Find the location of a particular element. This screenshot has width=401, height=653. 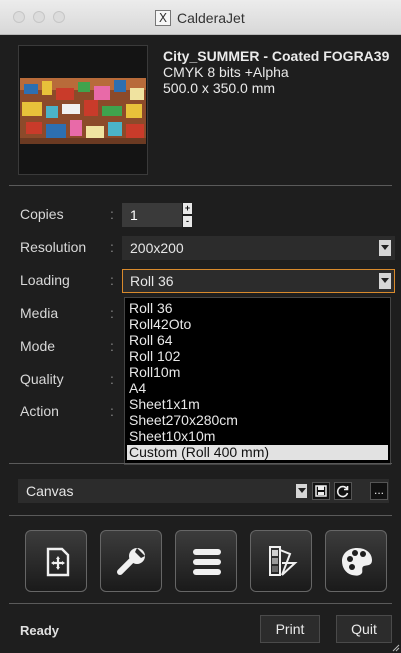

resolution-colon: : is located at coordinates (112, 247).